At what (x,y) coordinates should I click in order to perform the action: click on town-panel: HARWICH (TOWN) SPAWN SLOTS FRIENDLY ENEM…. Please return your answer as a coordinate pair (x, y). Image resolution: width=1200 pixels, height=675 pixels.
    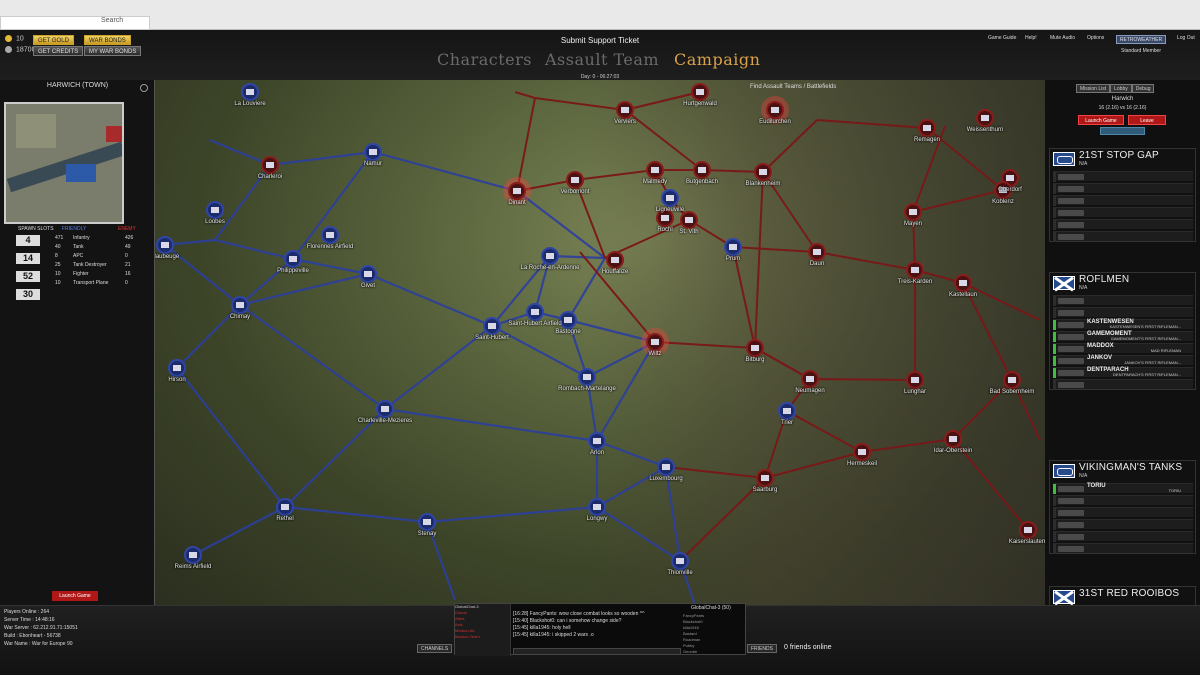
    Looking at the image, I should click on (77, 342).